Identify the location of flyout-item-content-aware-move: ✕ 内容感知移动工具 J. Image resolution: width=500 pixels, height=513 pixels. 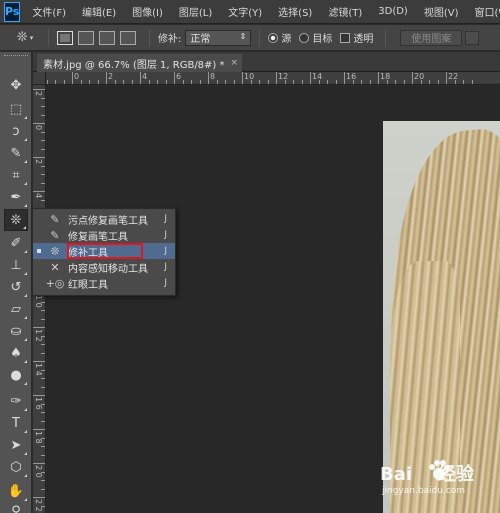
(104, 267).